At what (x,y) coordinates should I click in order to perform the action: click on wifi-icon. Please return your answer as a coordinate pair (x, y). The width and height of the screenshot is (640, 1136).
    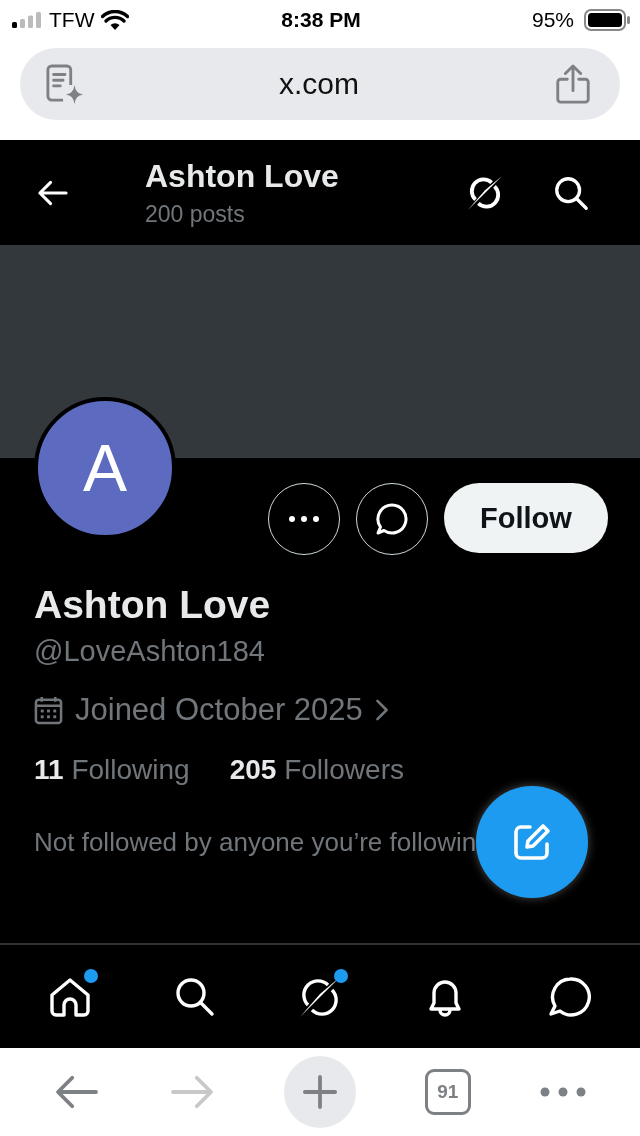
    Looking at the image, I should click on (115, 20).